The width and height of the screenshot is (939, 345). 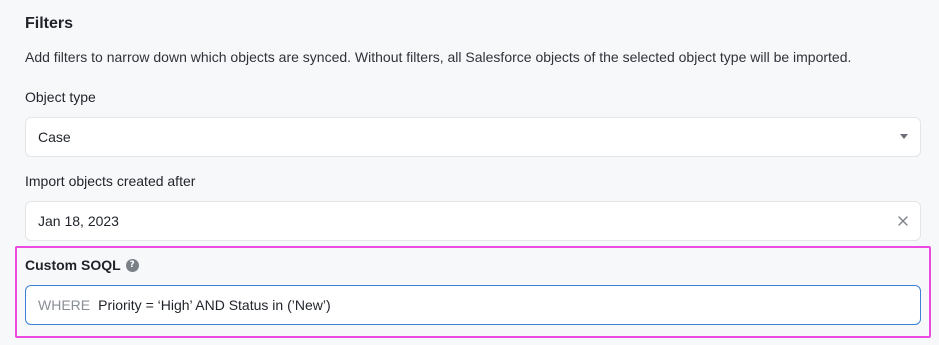 What do you see at coordinates (473, 221) in the screenshot?
I see `created-after-date-input: Jan 18, 2023` at bounding box center [473, 221].